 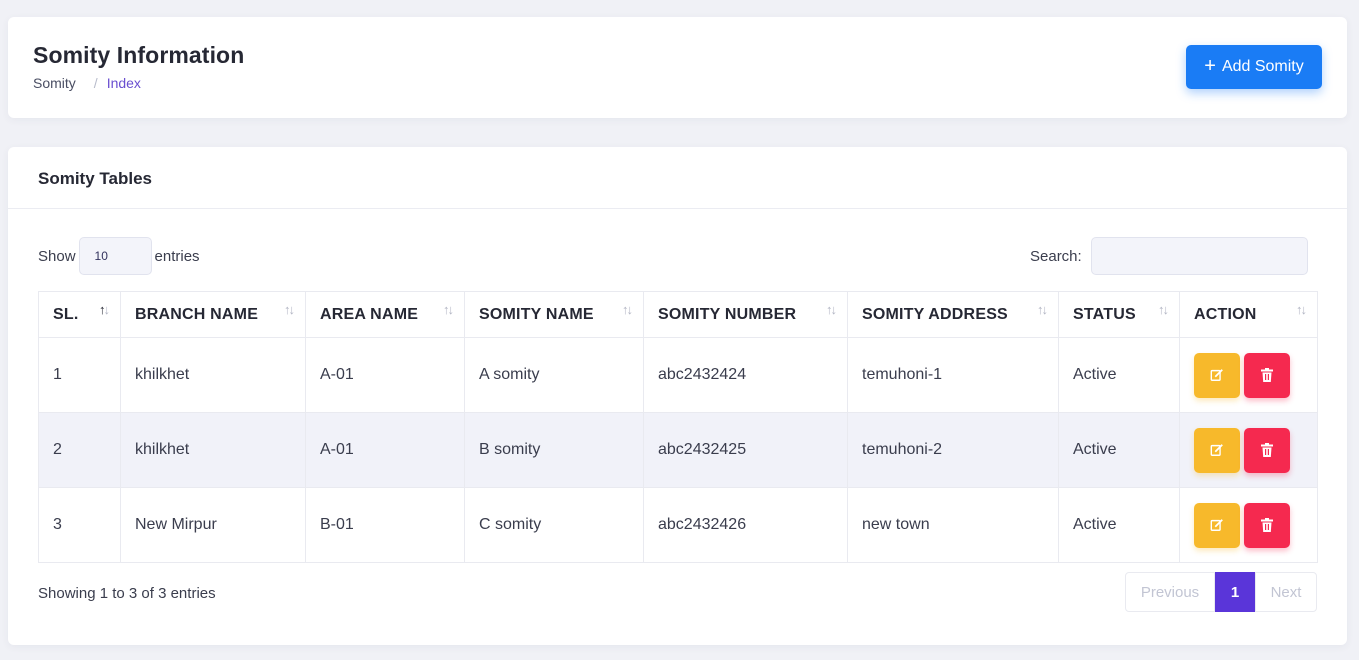 I want to click on entries-per-page-select: 10, so click(x=115, y=256).